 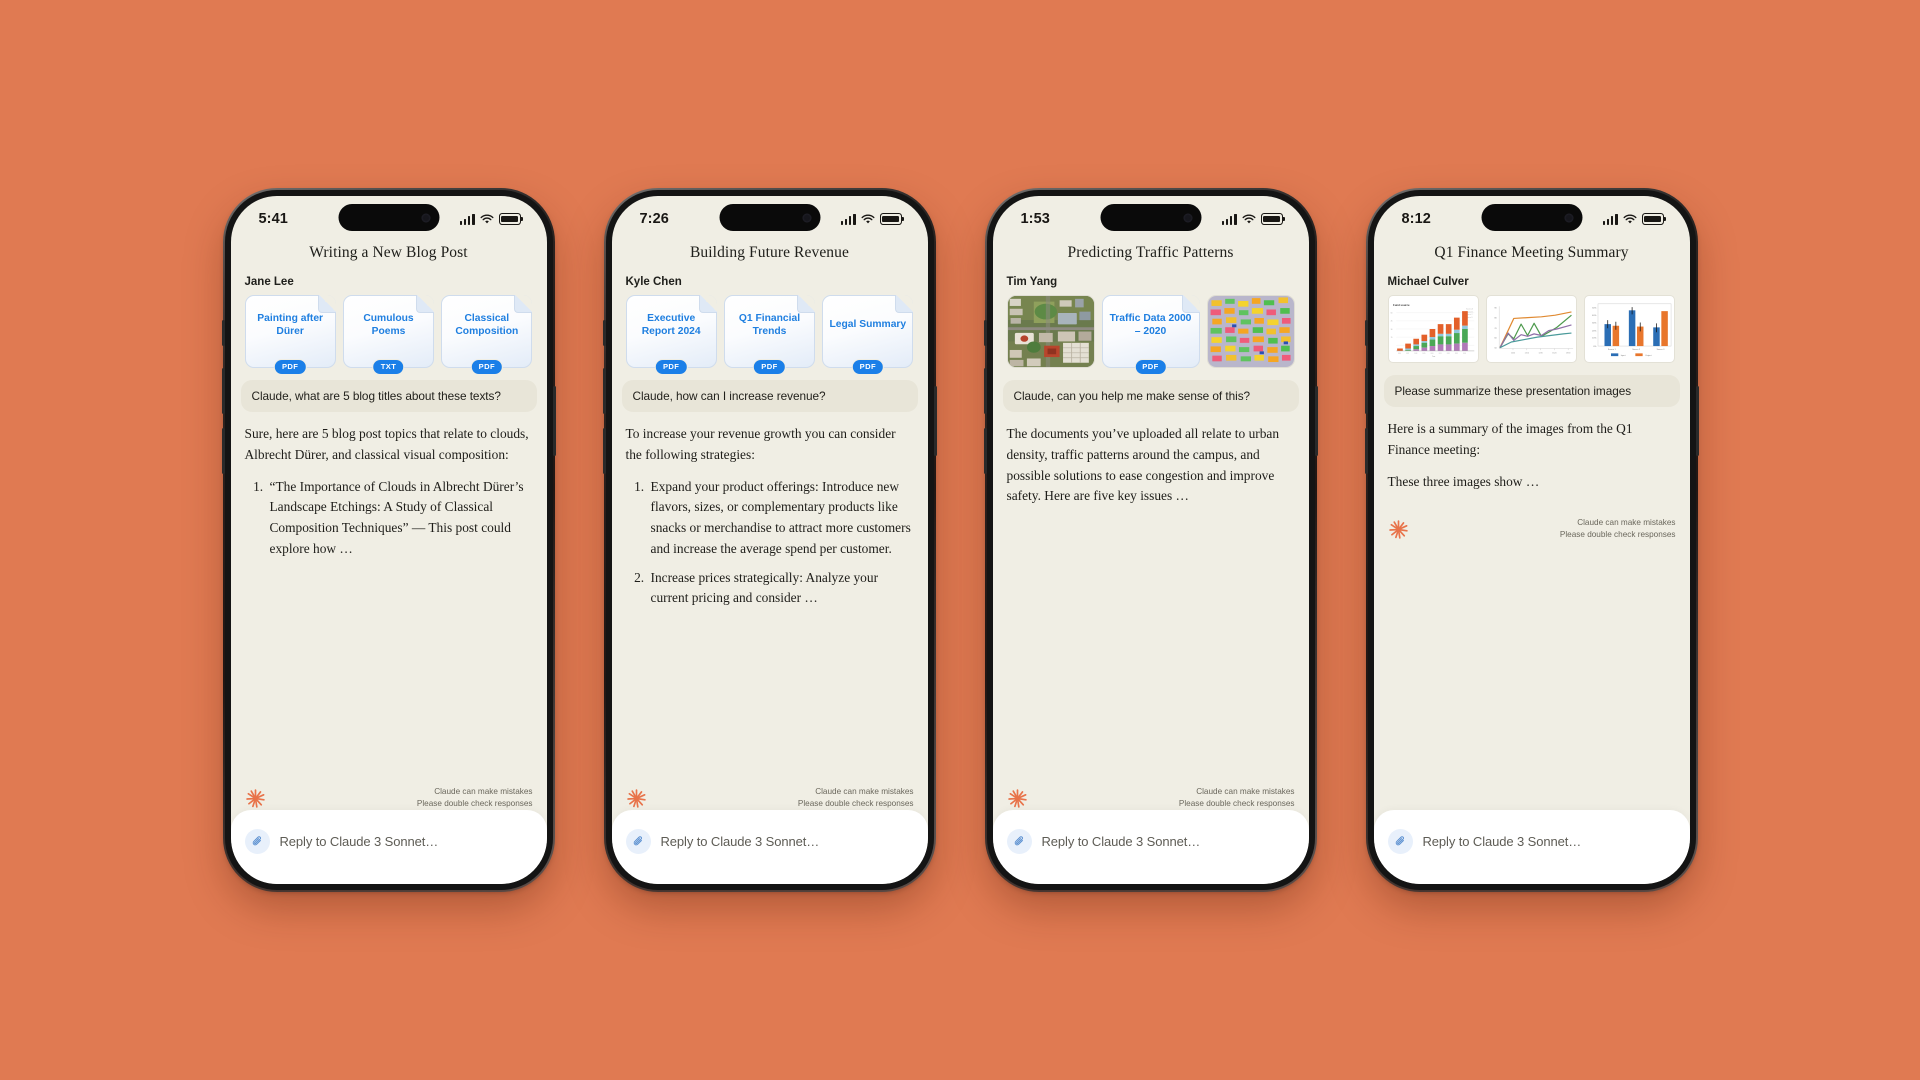 What do you see at coordinates (487, 335) in the screenshot?
I see `attachment-document: Classical Composition PDF` at bounding box center [487, 335].